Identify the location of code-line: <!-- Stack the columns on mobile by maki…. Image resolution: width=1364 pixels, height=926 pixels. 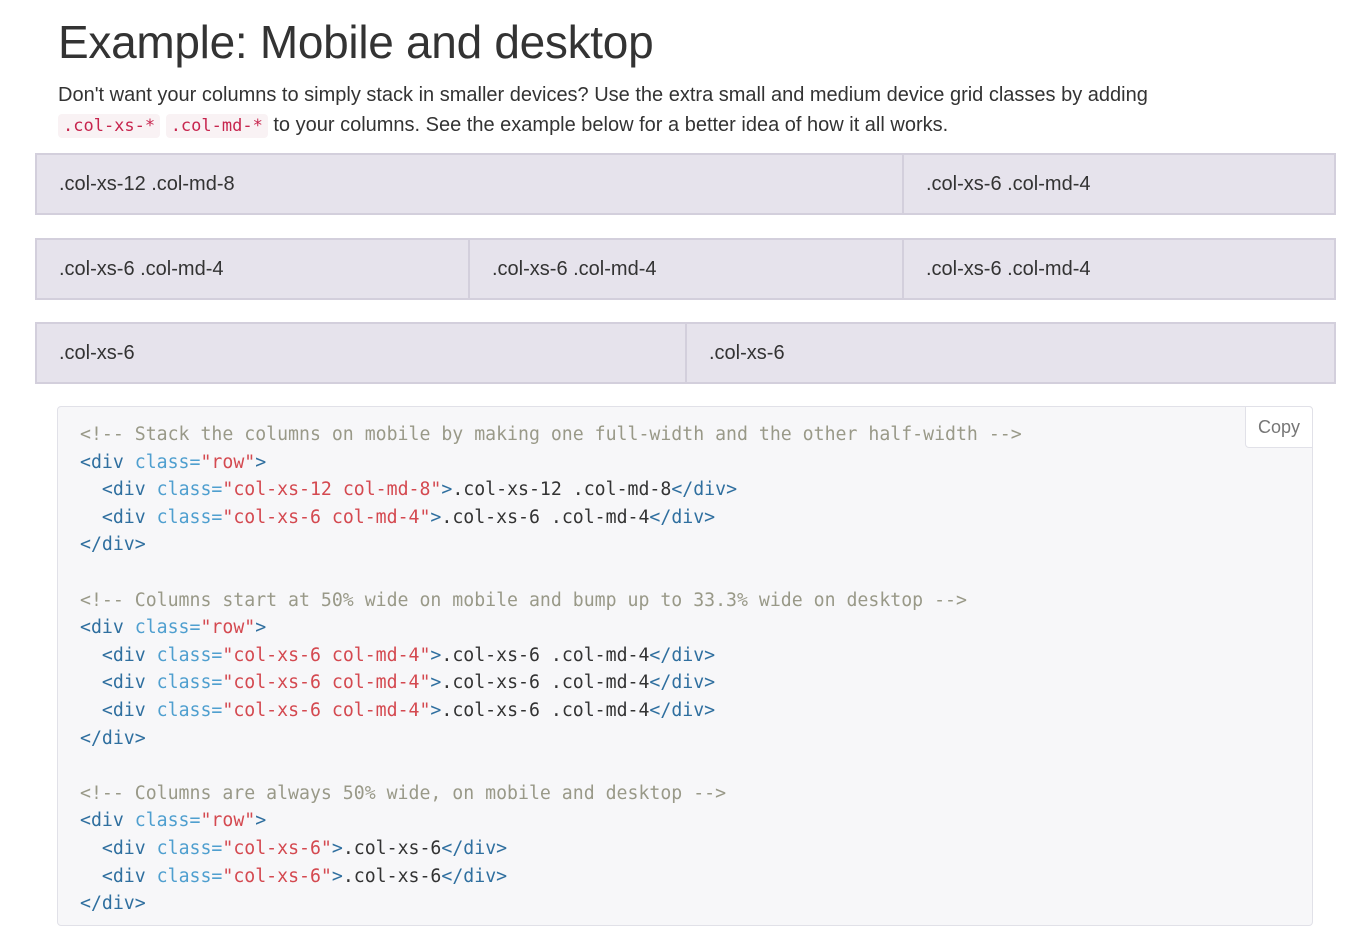
(551, 434).